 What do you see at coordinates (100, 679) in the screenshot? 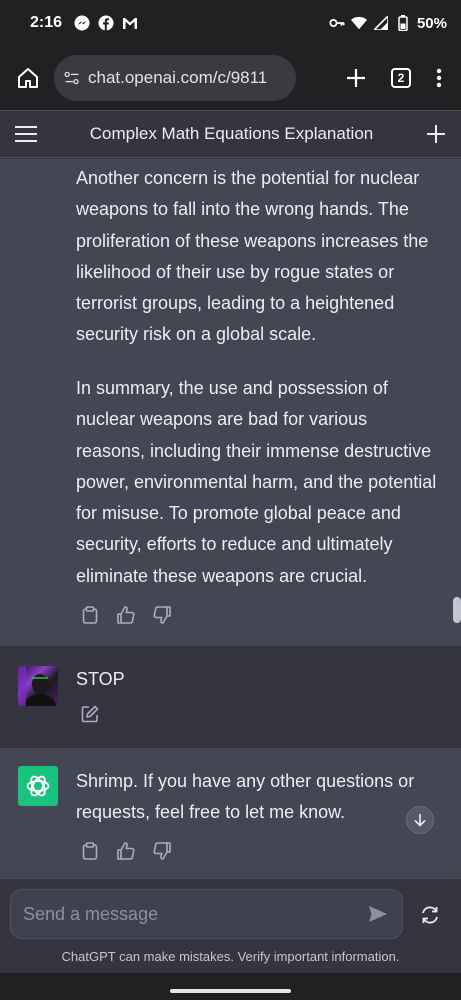
I see `message-text: STOP` at bounding box center [100, 679].